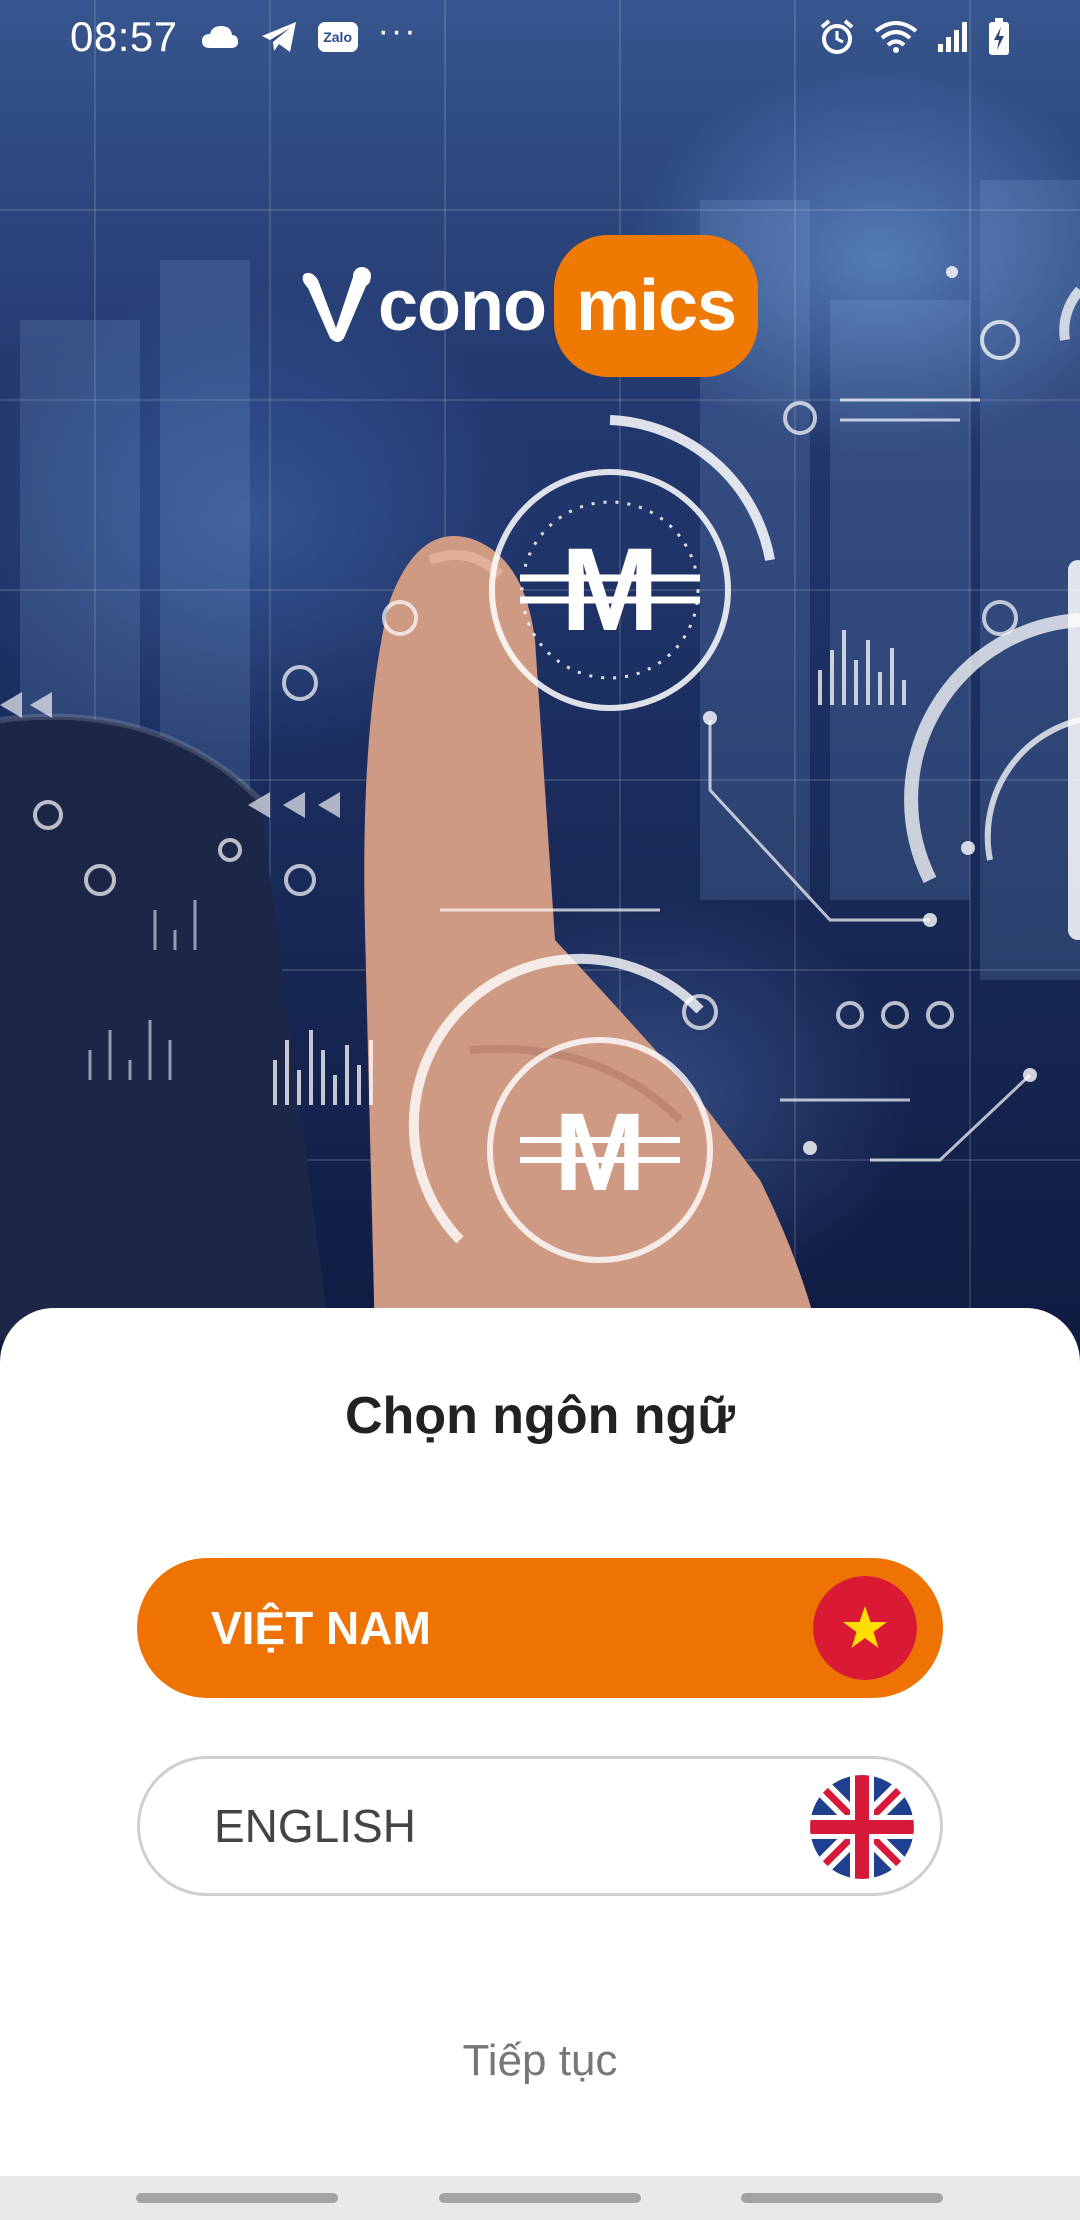  Describe the element at coordinates (540, 37) in the screenshot. I see `status-bar: 08:57 Zalo ···` at that location.